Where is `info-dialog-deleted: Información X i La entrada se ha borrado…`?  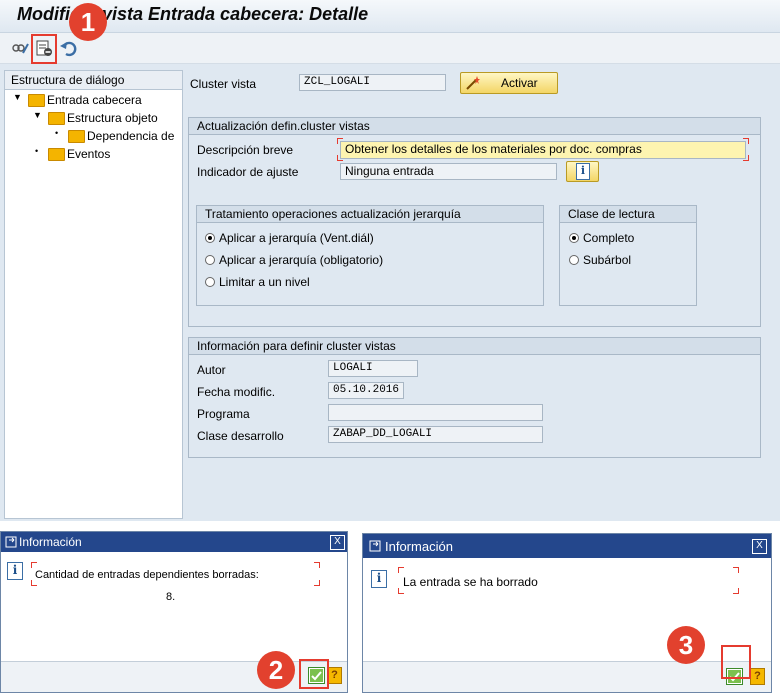
info-dialog-deleted: Información X i La entrada se ha borrado… is located at coordinates (567, 613).